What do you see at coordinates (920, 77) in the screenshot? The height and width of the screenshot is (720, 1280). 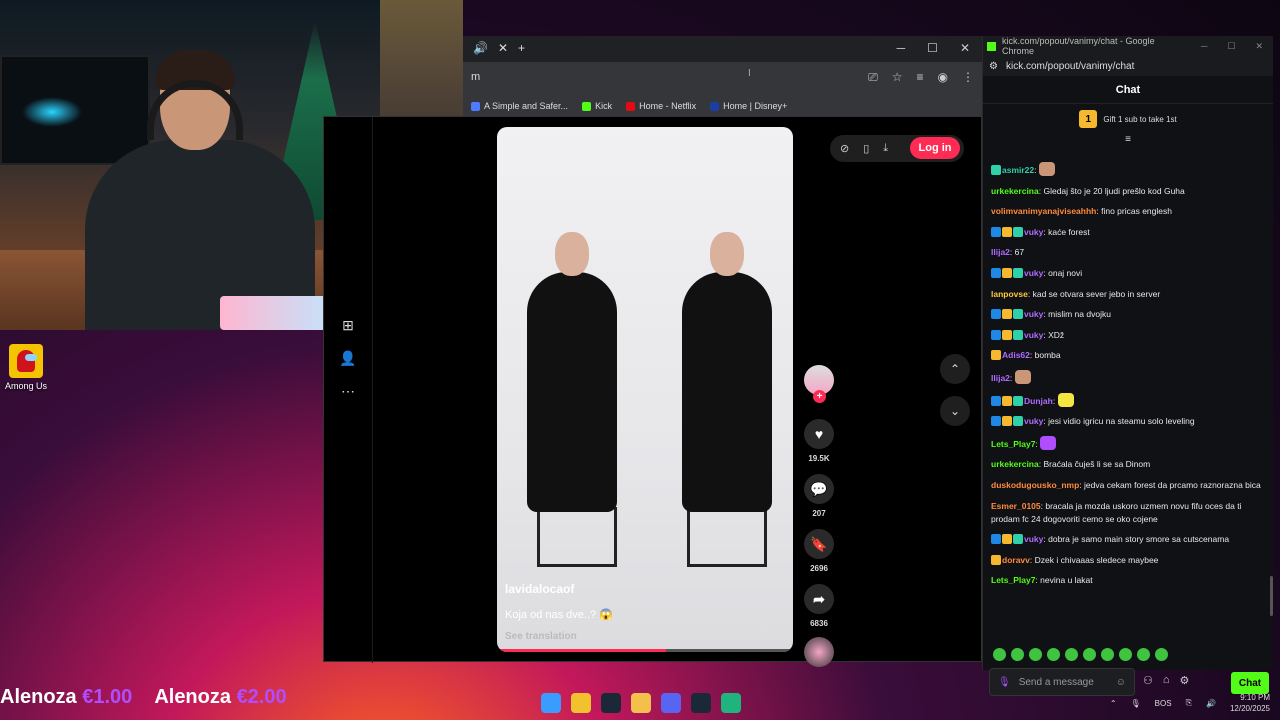 I see `media-controls-icon: ≡` at bounding box center [920, 77].